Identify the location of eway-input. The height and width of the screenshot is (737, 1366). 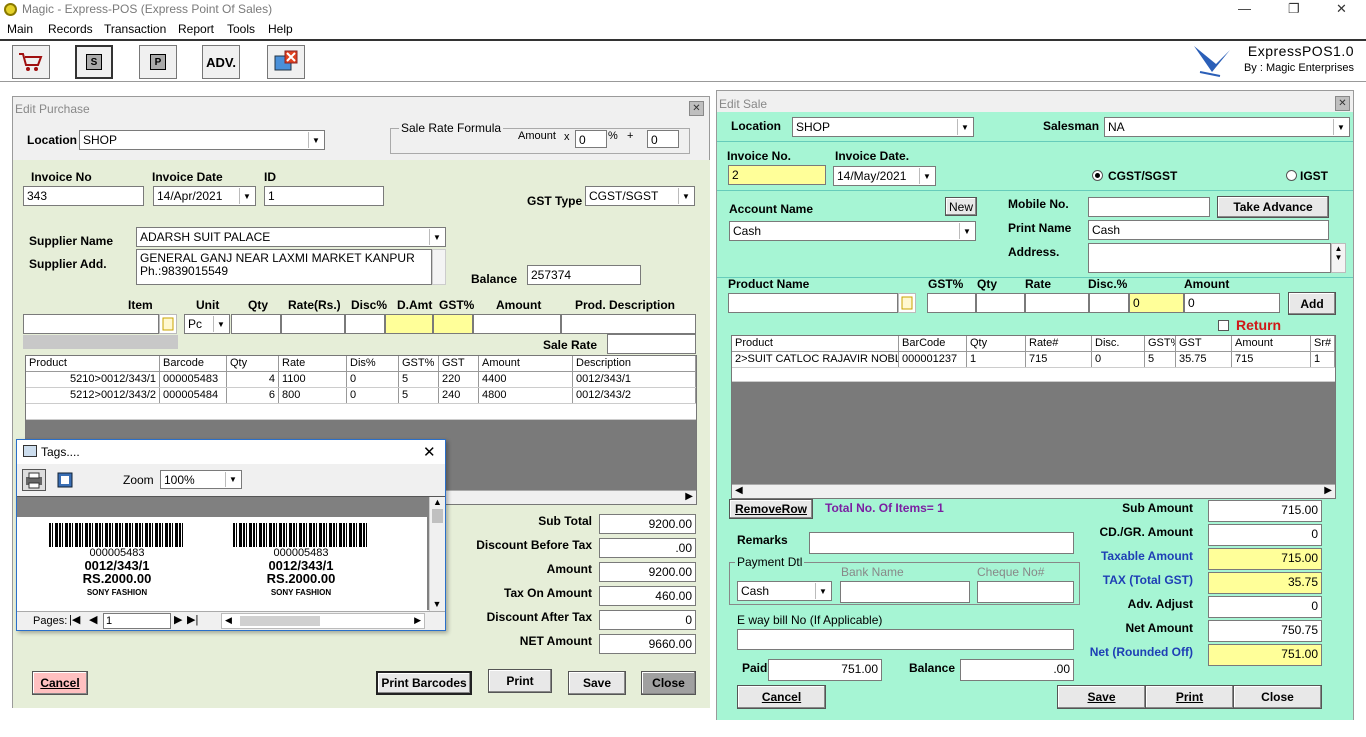
(905, 639).